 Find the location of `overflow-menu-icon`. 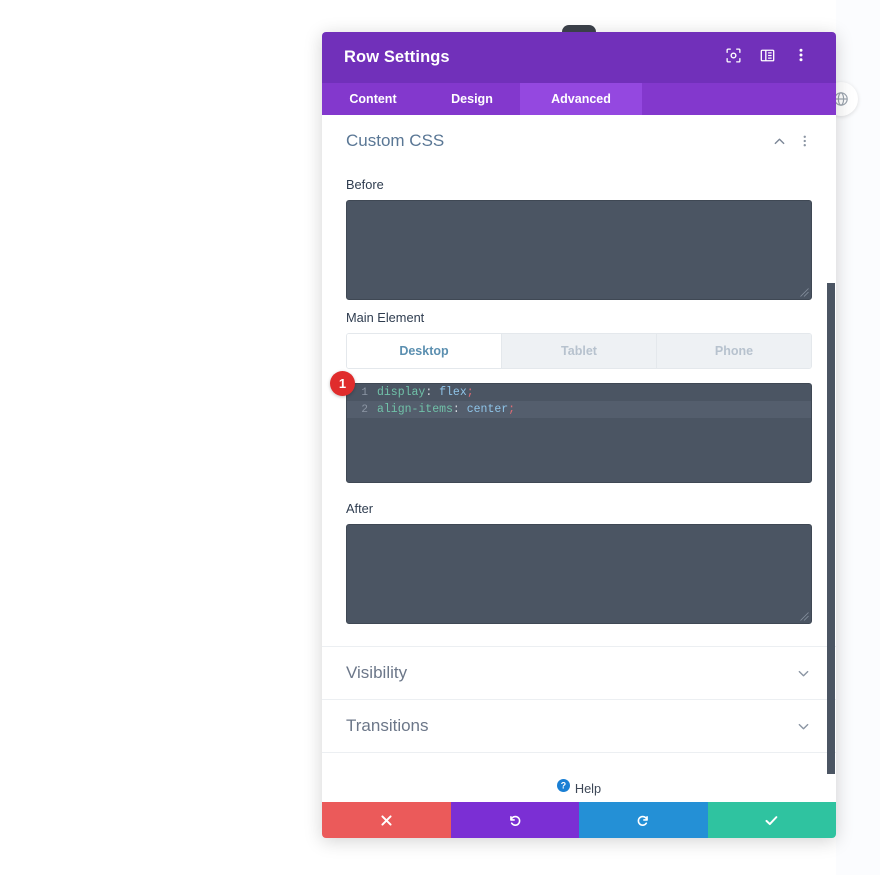

overflow-menu-icon is located at coordinates (801, 57).